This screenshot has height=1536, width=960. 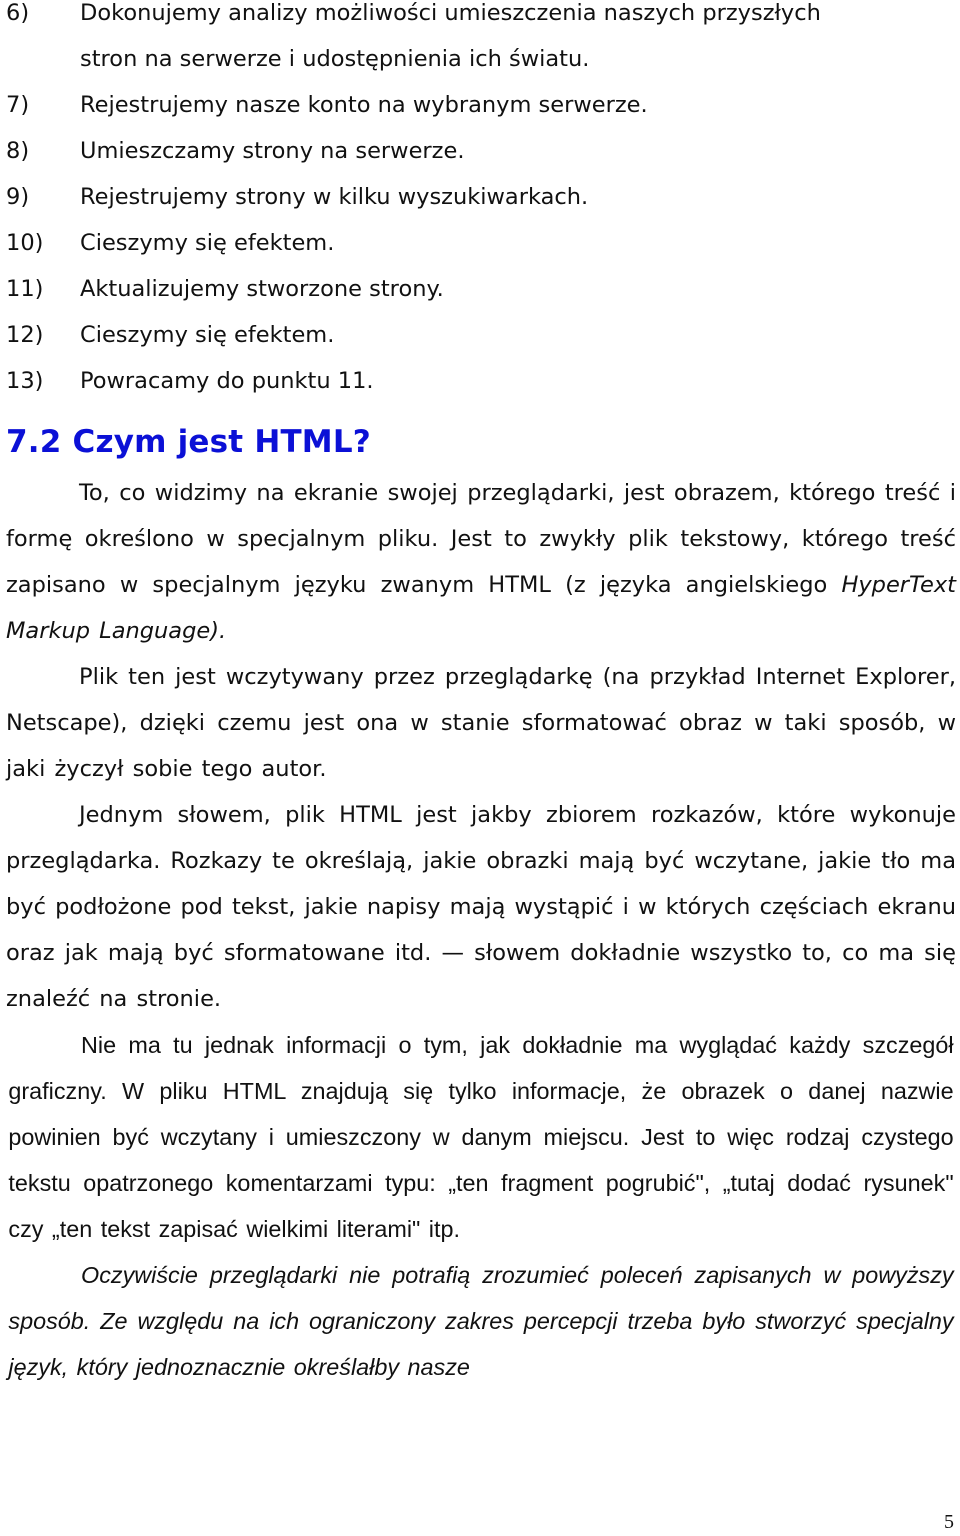 I want to click on list-number: 12), so click(x=25, y=335).